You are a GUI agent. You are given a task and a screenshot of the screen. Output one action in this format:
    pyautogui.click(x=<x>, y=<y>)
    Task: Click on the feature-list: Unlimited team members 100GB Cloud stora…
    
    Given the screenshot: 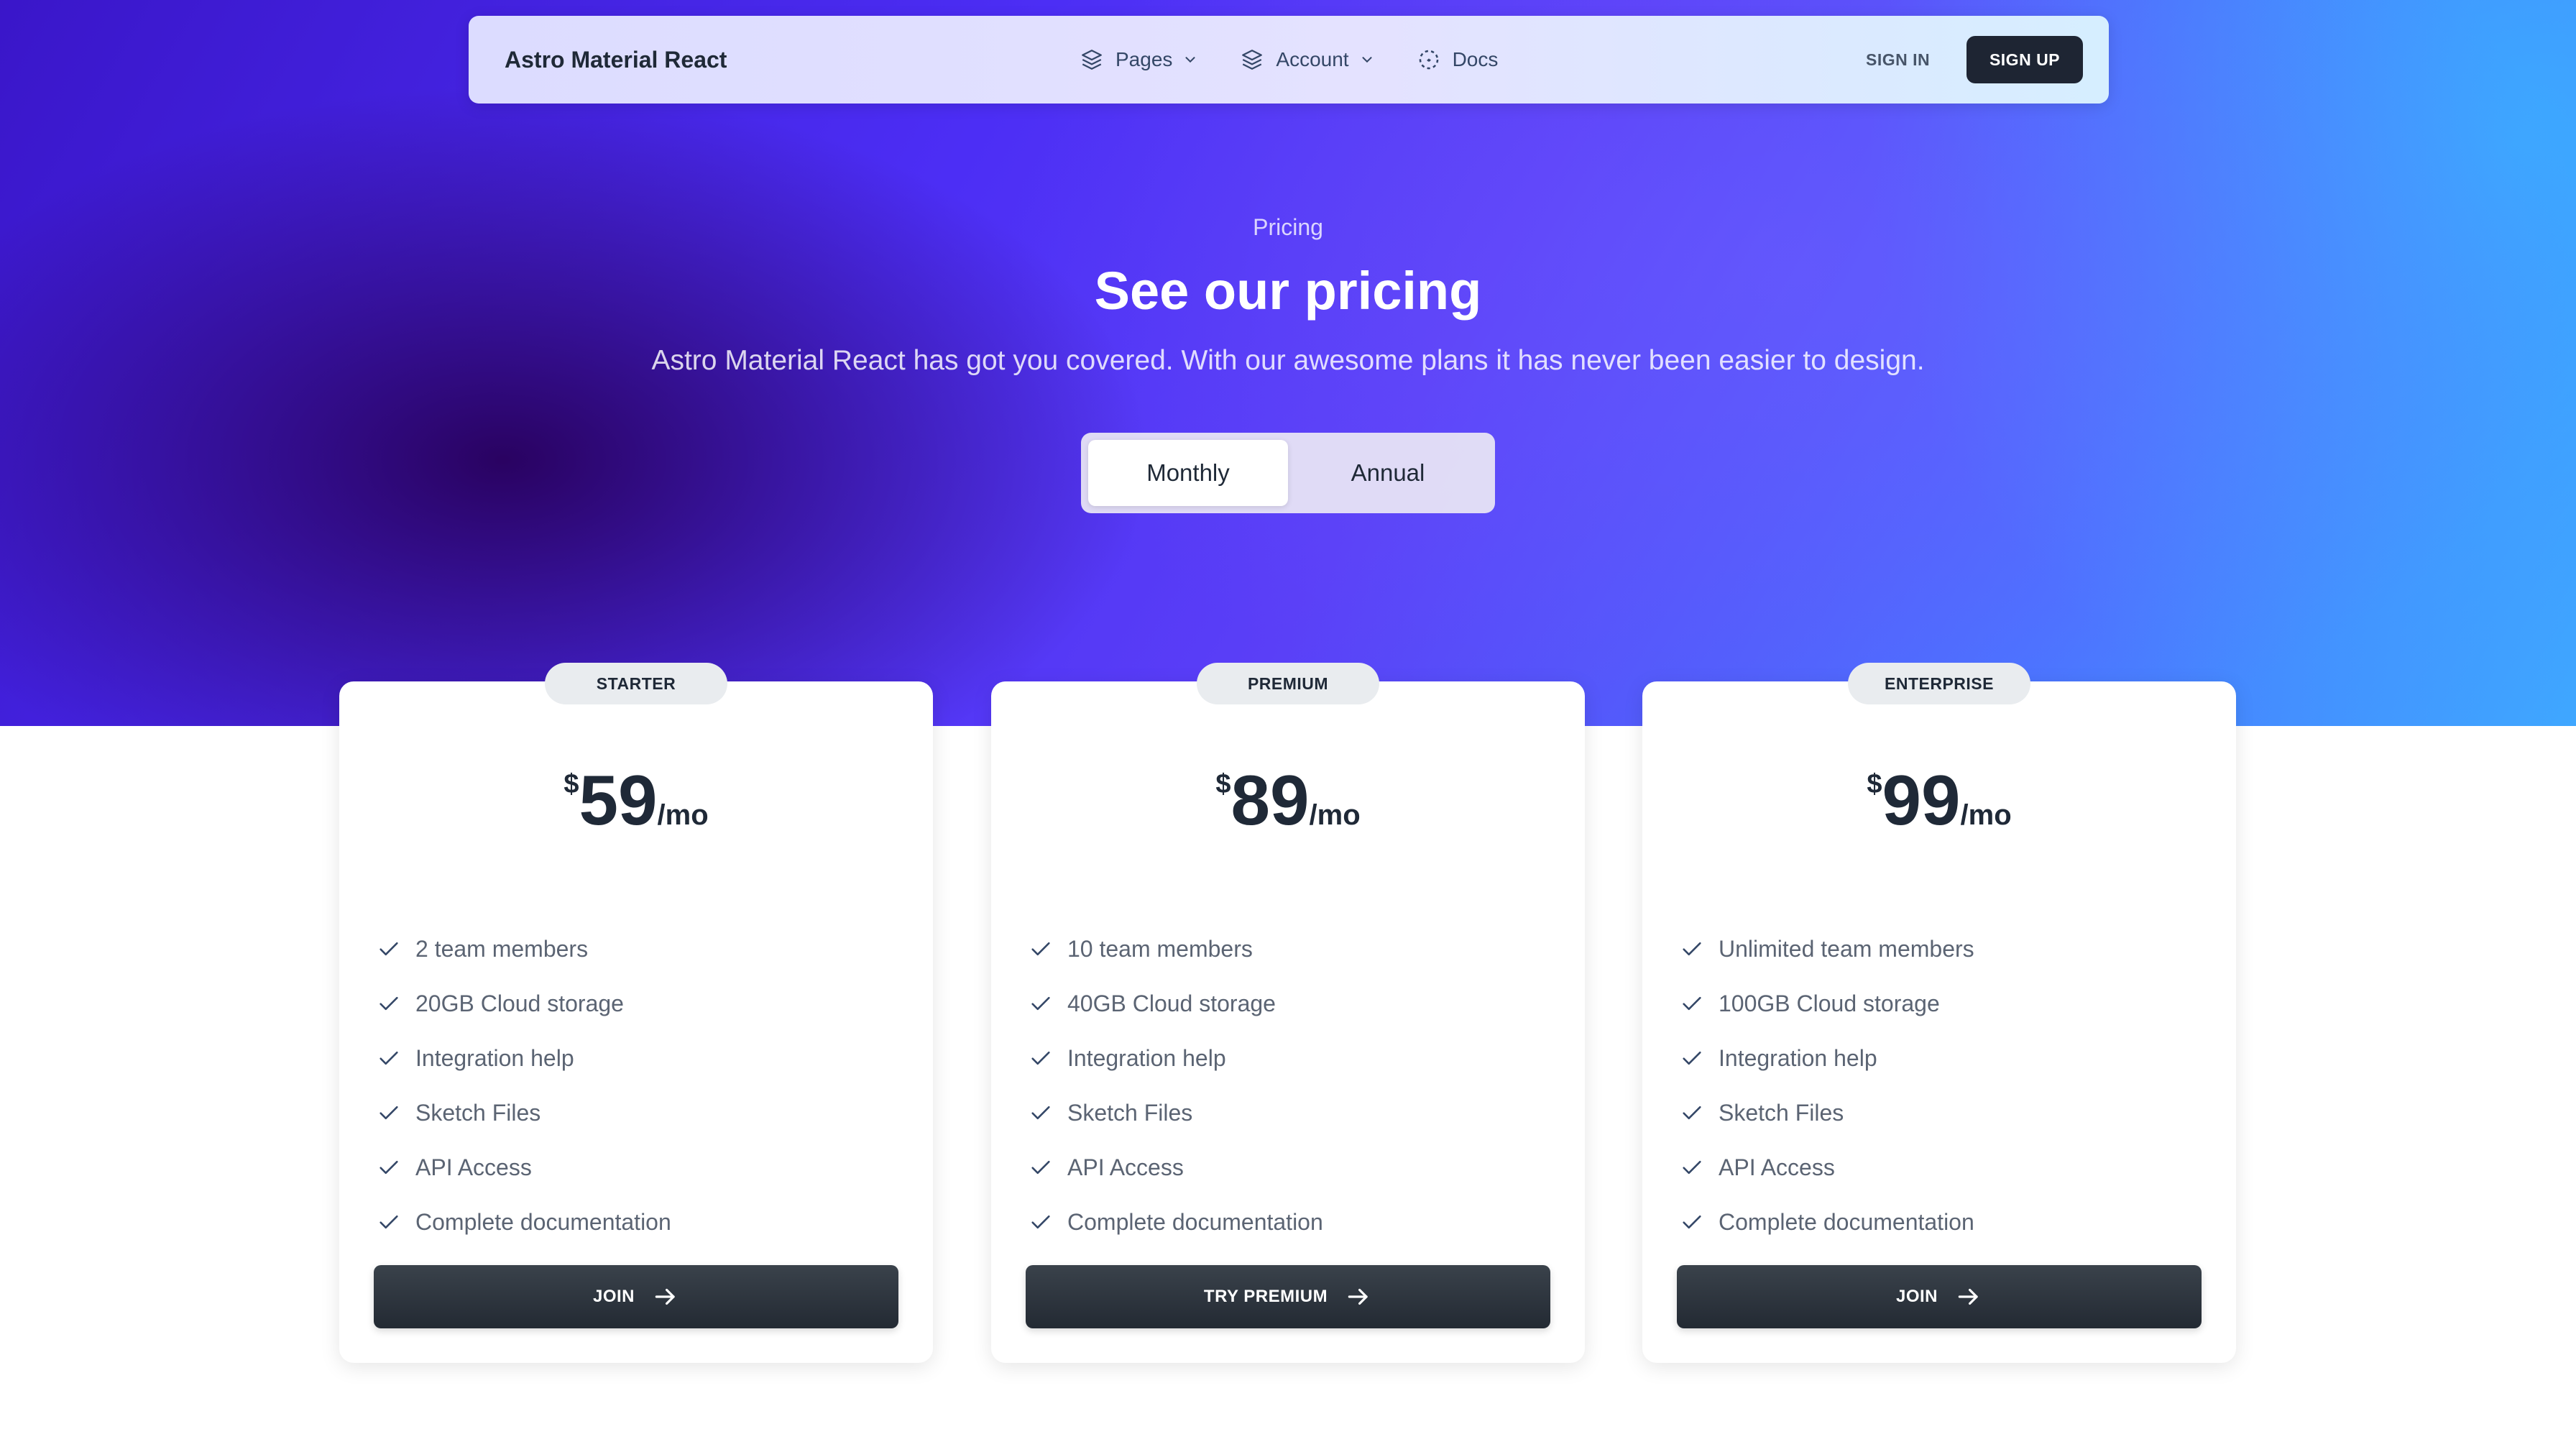 What is the action you would take?
    pyautogui.click(x=1827, y=1085)
    